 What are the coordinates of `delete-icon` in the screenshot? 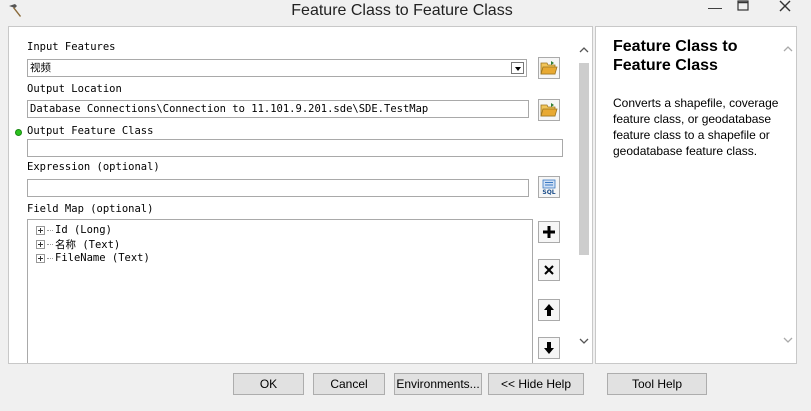 It's located at (549, 270).